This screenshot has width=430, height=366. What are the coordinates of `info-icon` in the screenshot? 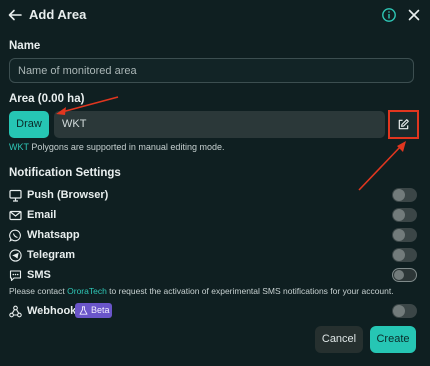 It's located at (389, 15).